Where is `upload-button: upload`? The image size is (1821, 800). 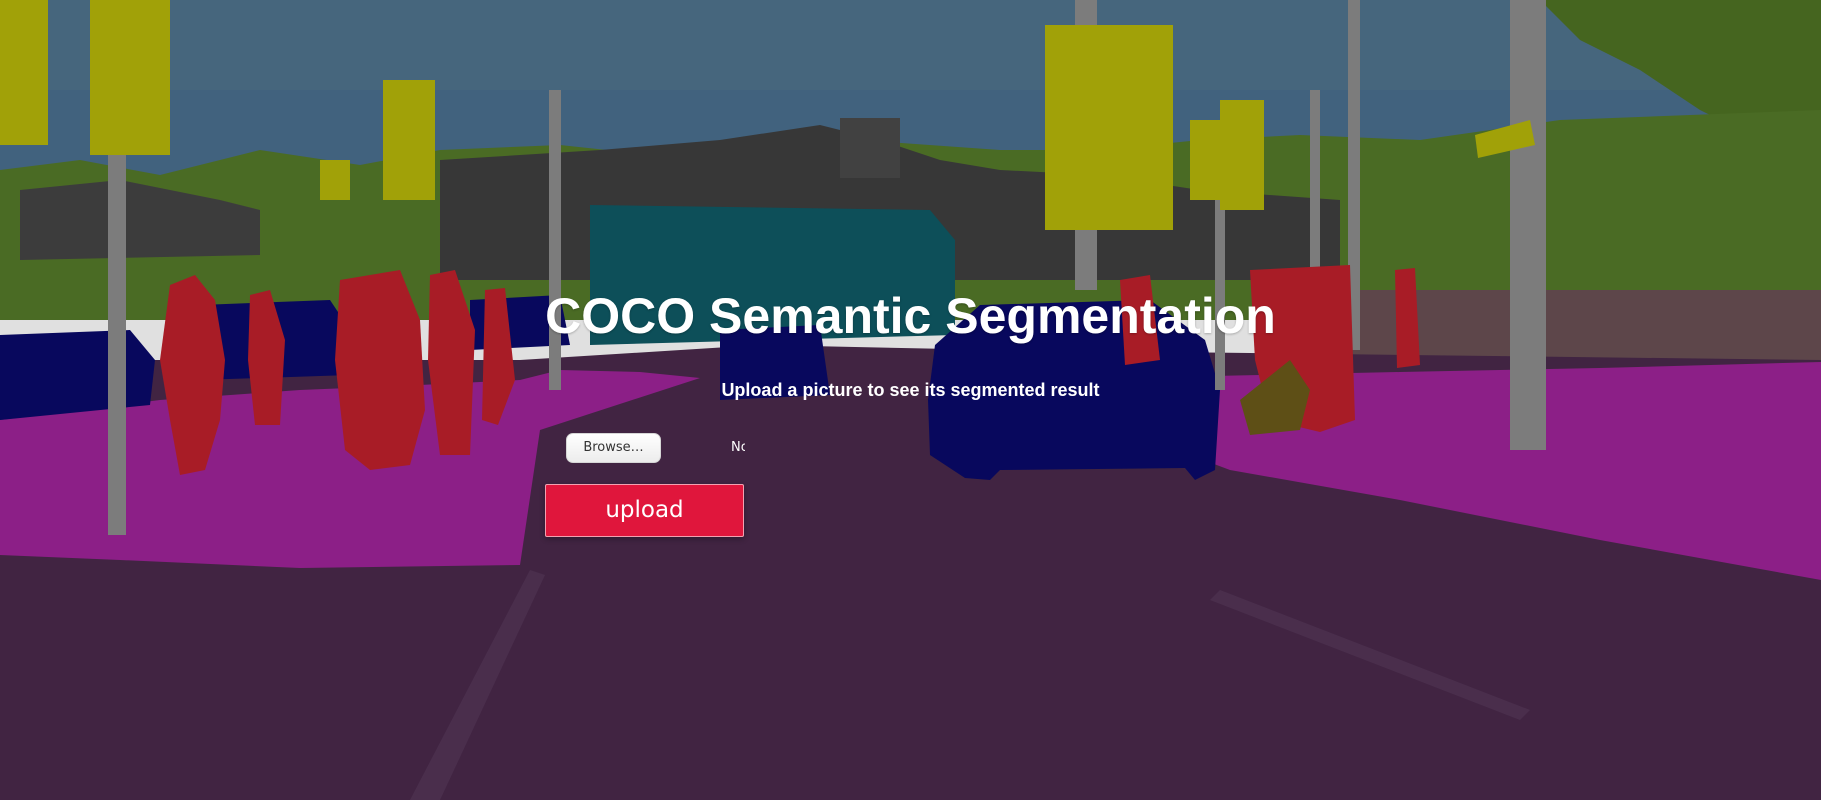 upload-button: upload is located at coordinates (644, 510).